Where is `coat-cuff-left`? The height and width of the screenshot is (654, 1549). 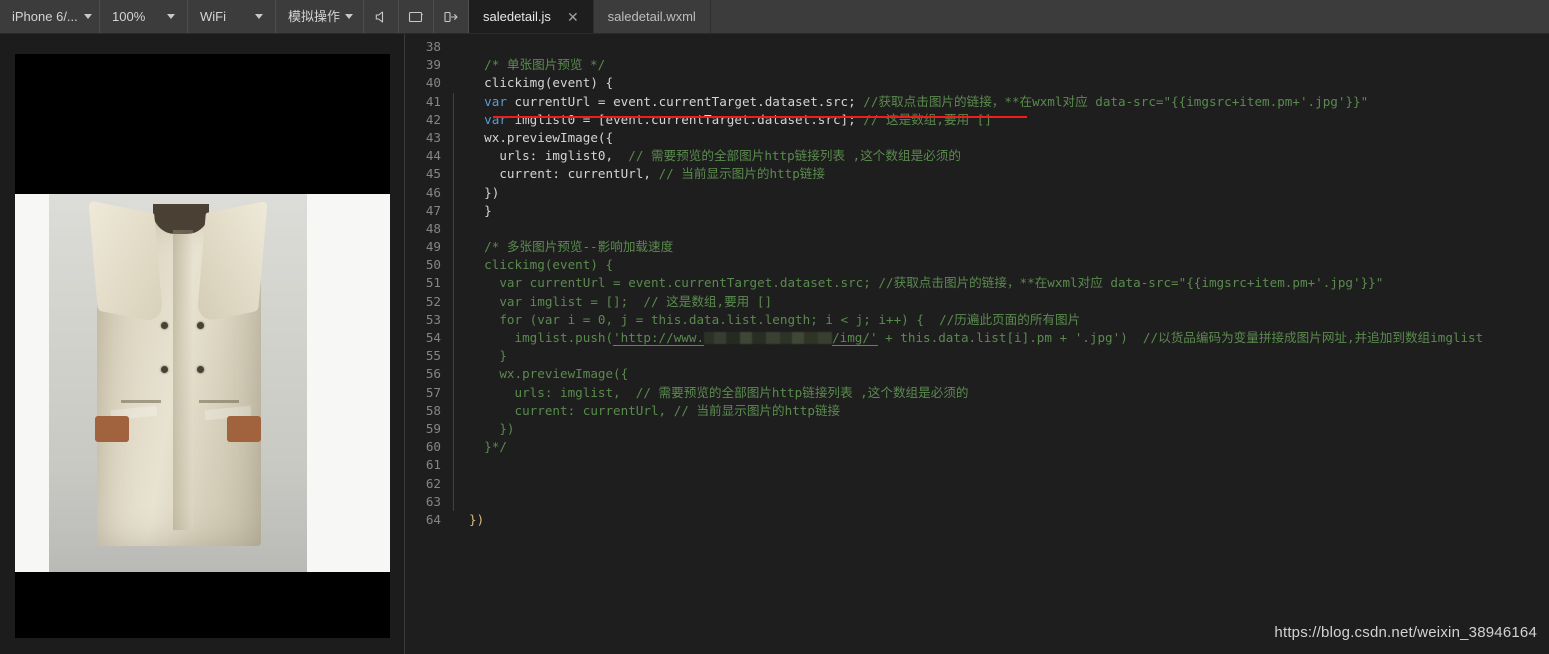
coat-cuff-left is located at coordinates (112, 429).